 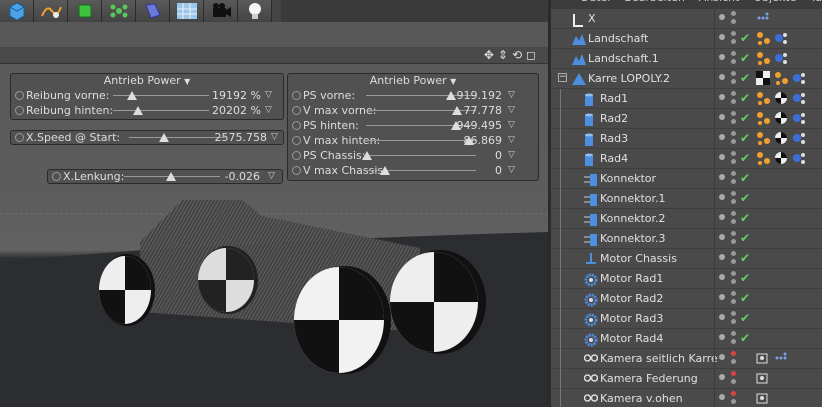 What do you see at coordinates (631, 318) in the screenshot?
I see `om-object-name: Motor Rad3` at bounding box center [631, 318].